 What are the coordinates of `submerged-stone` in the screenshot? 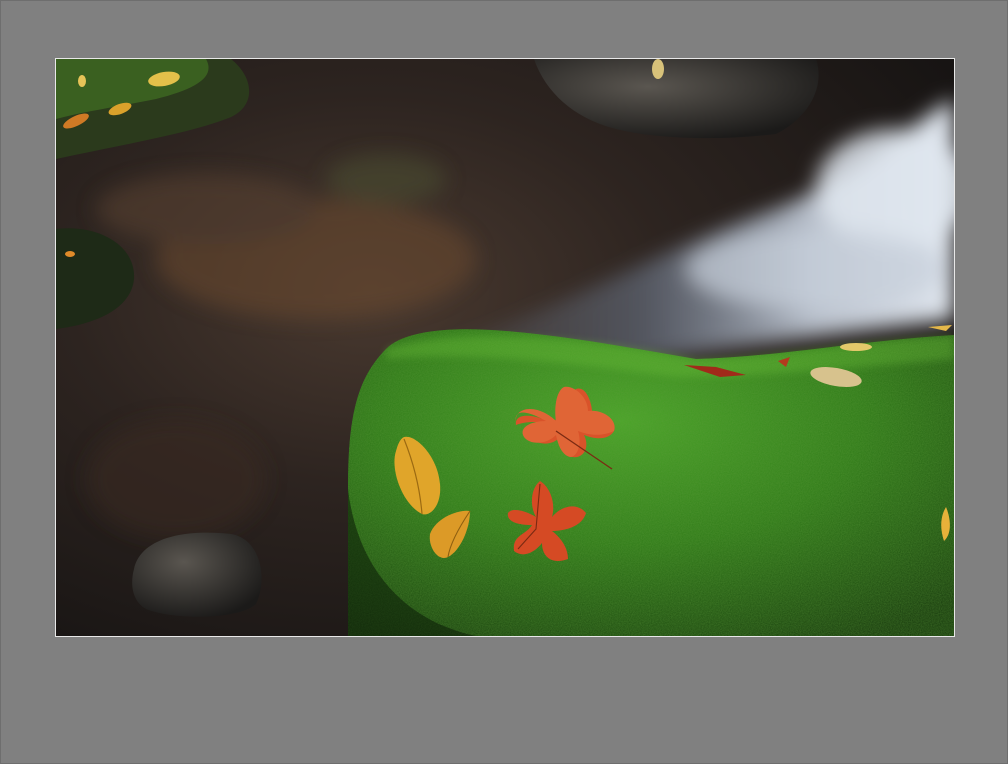 It's located at (197, 574).